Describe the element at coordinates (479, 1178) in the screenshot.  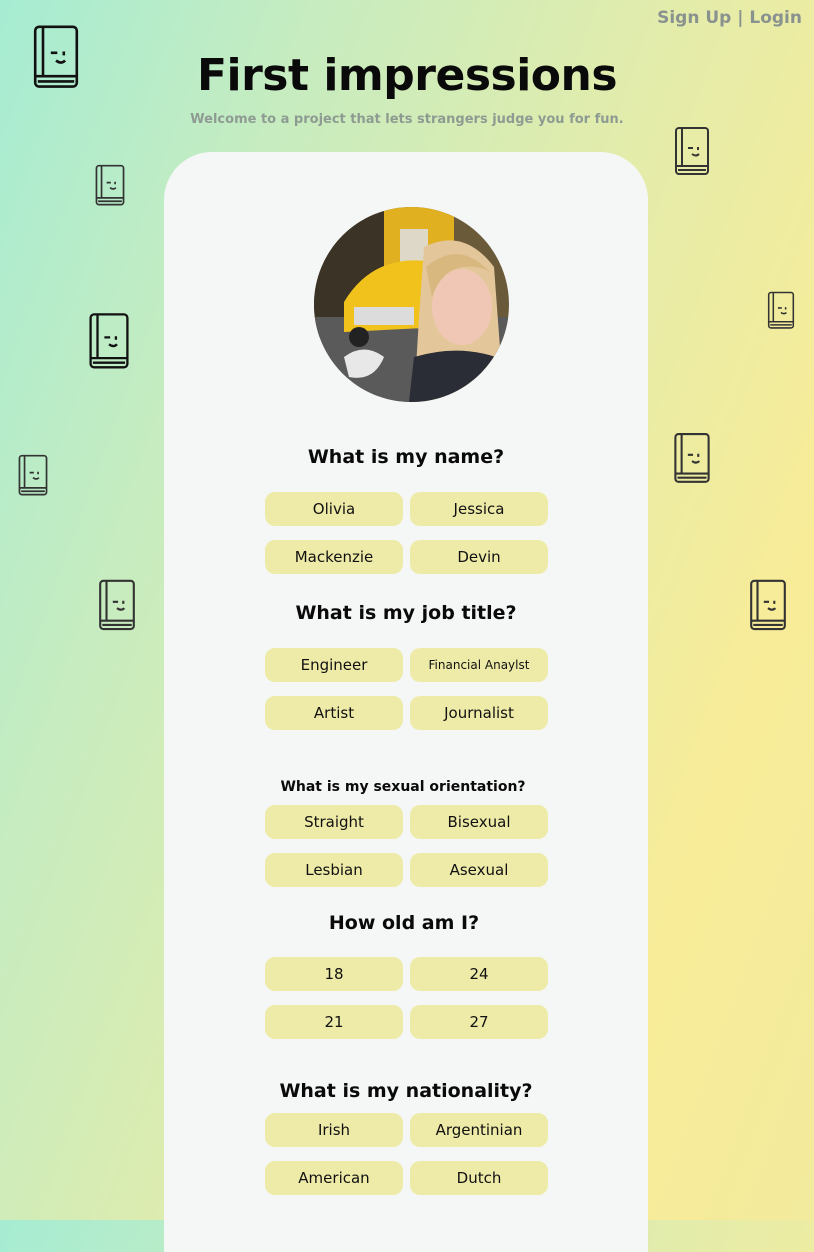
I see `answer-dutch: Dutch` at that location.